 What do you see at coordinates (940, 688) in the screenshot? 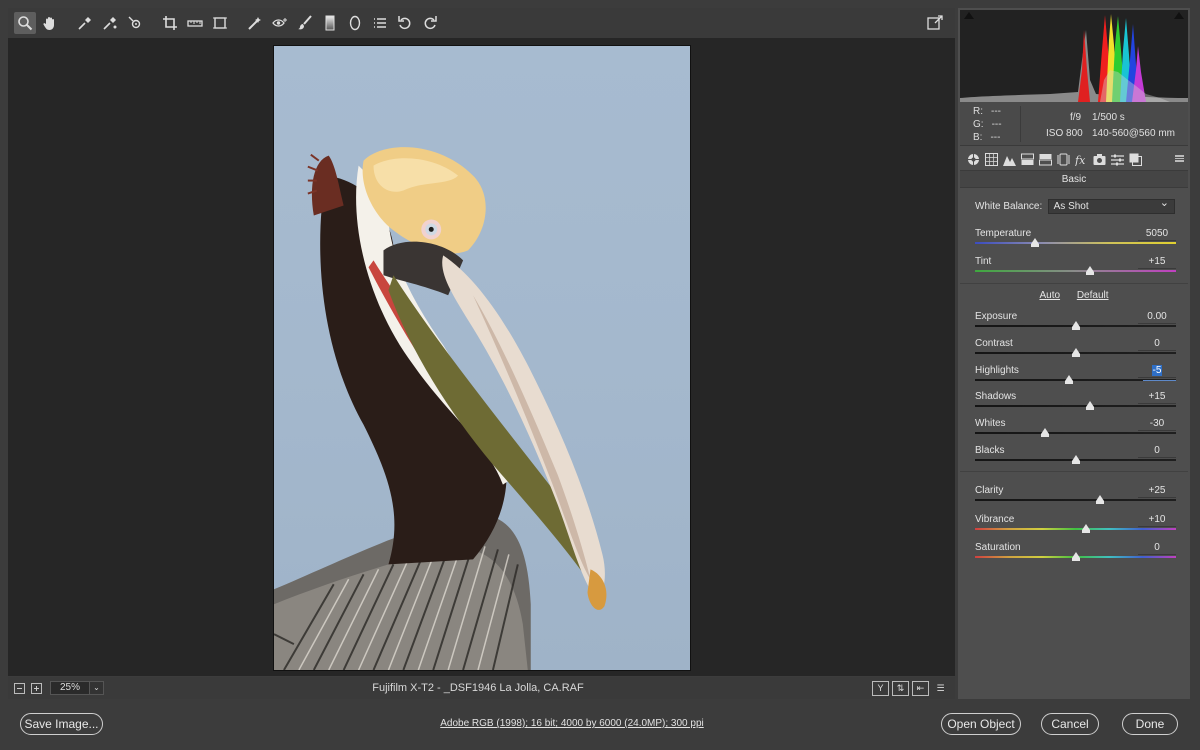
I see `toggle-settings-icon: ☰` at bounding box center [940, 688].